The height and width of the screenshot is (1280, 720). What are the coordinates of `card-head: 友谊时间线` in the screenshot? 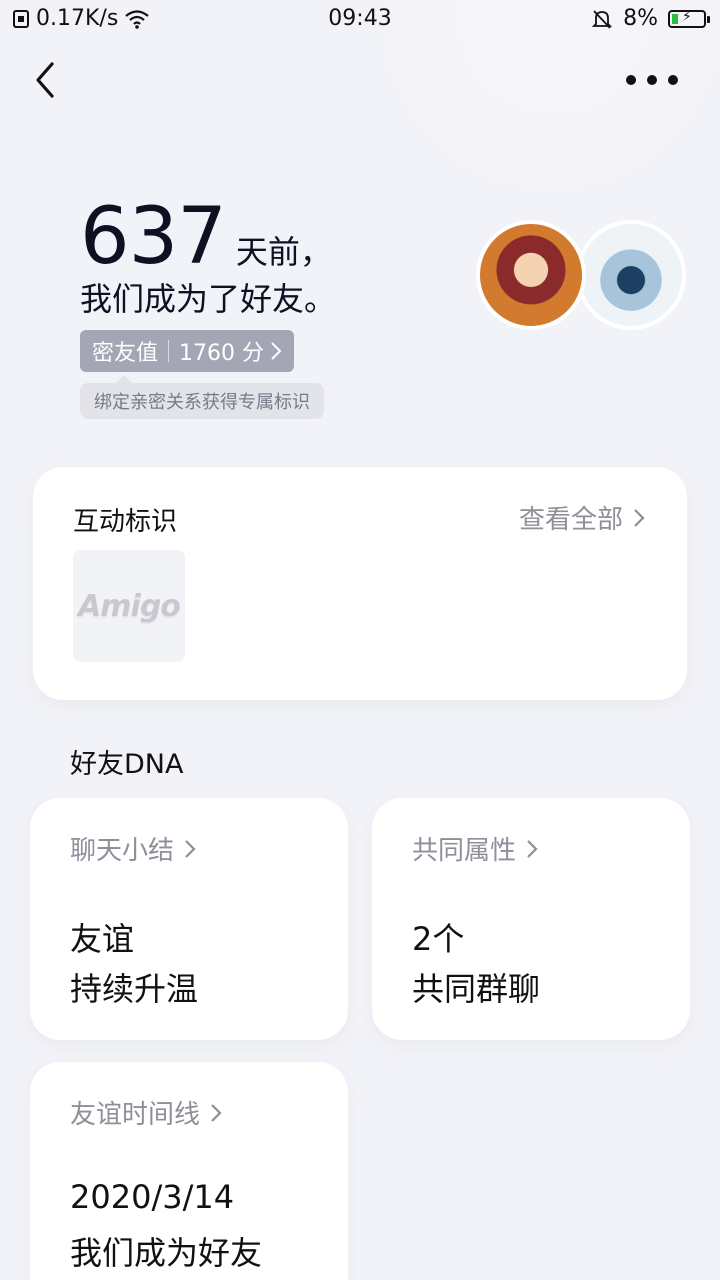 It's located at (135, 1115).